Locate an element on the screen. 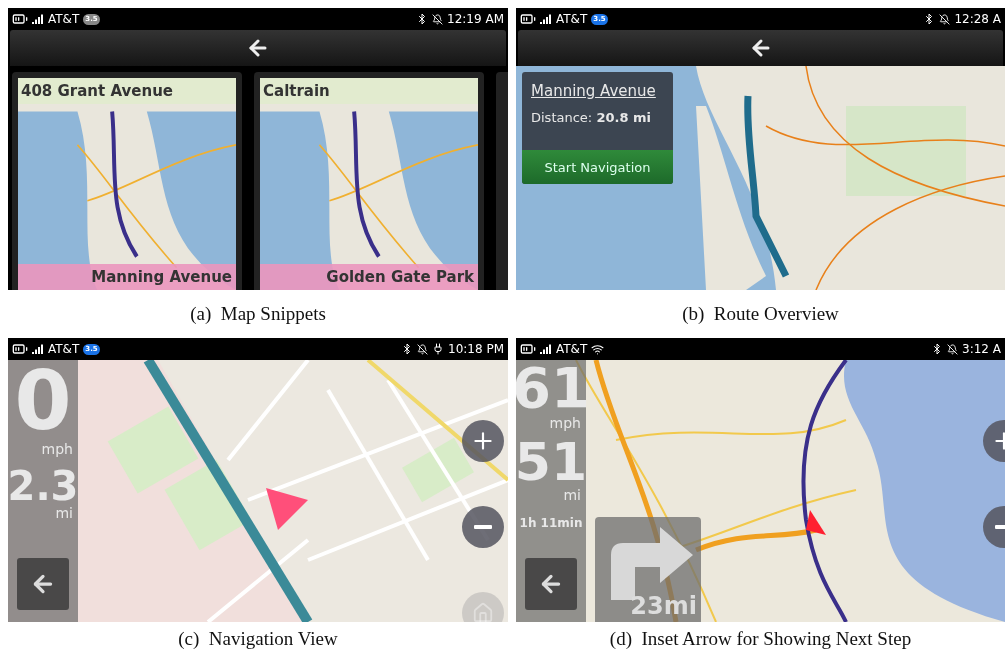  snippet-destination: Manning Avenue is located at coordinates (127, 277).